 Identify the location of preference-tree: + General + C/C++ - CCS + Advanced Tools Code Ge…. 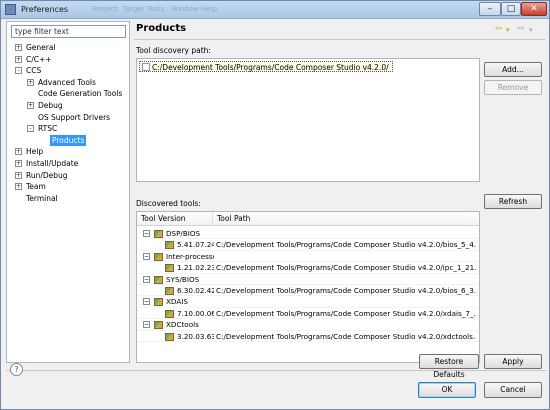
(68, 123).